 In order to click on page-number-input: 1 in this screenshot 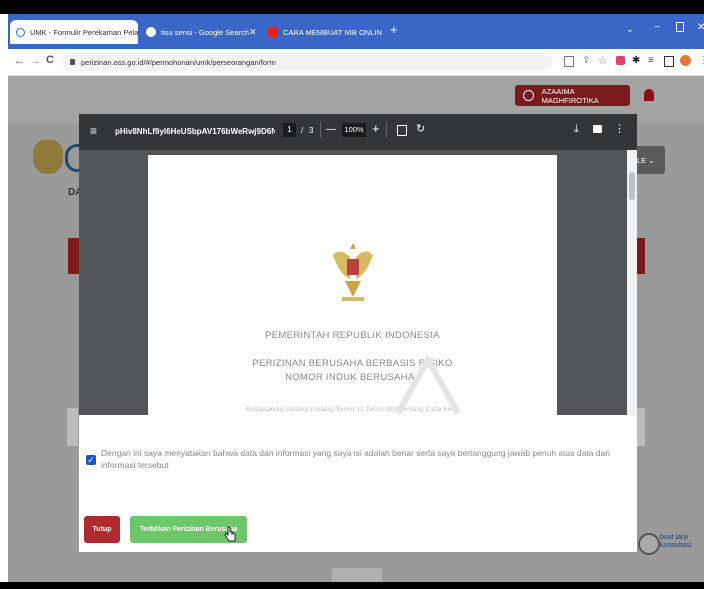, I will do `click(289, 130)`.